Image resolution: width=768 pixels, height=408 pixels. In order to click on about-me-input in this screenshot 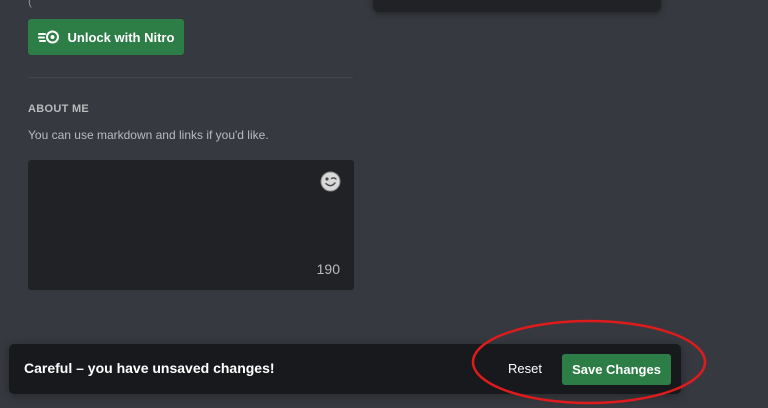, I will do `click(191, 225)`.